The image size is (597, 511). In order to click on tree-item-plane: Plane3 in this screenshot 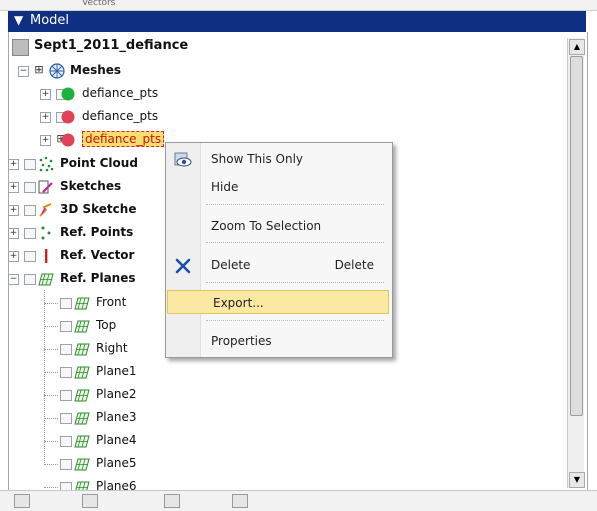, I will do `click(102, 420)`.